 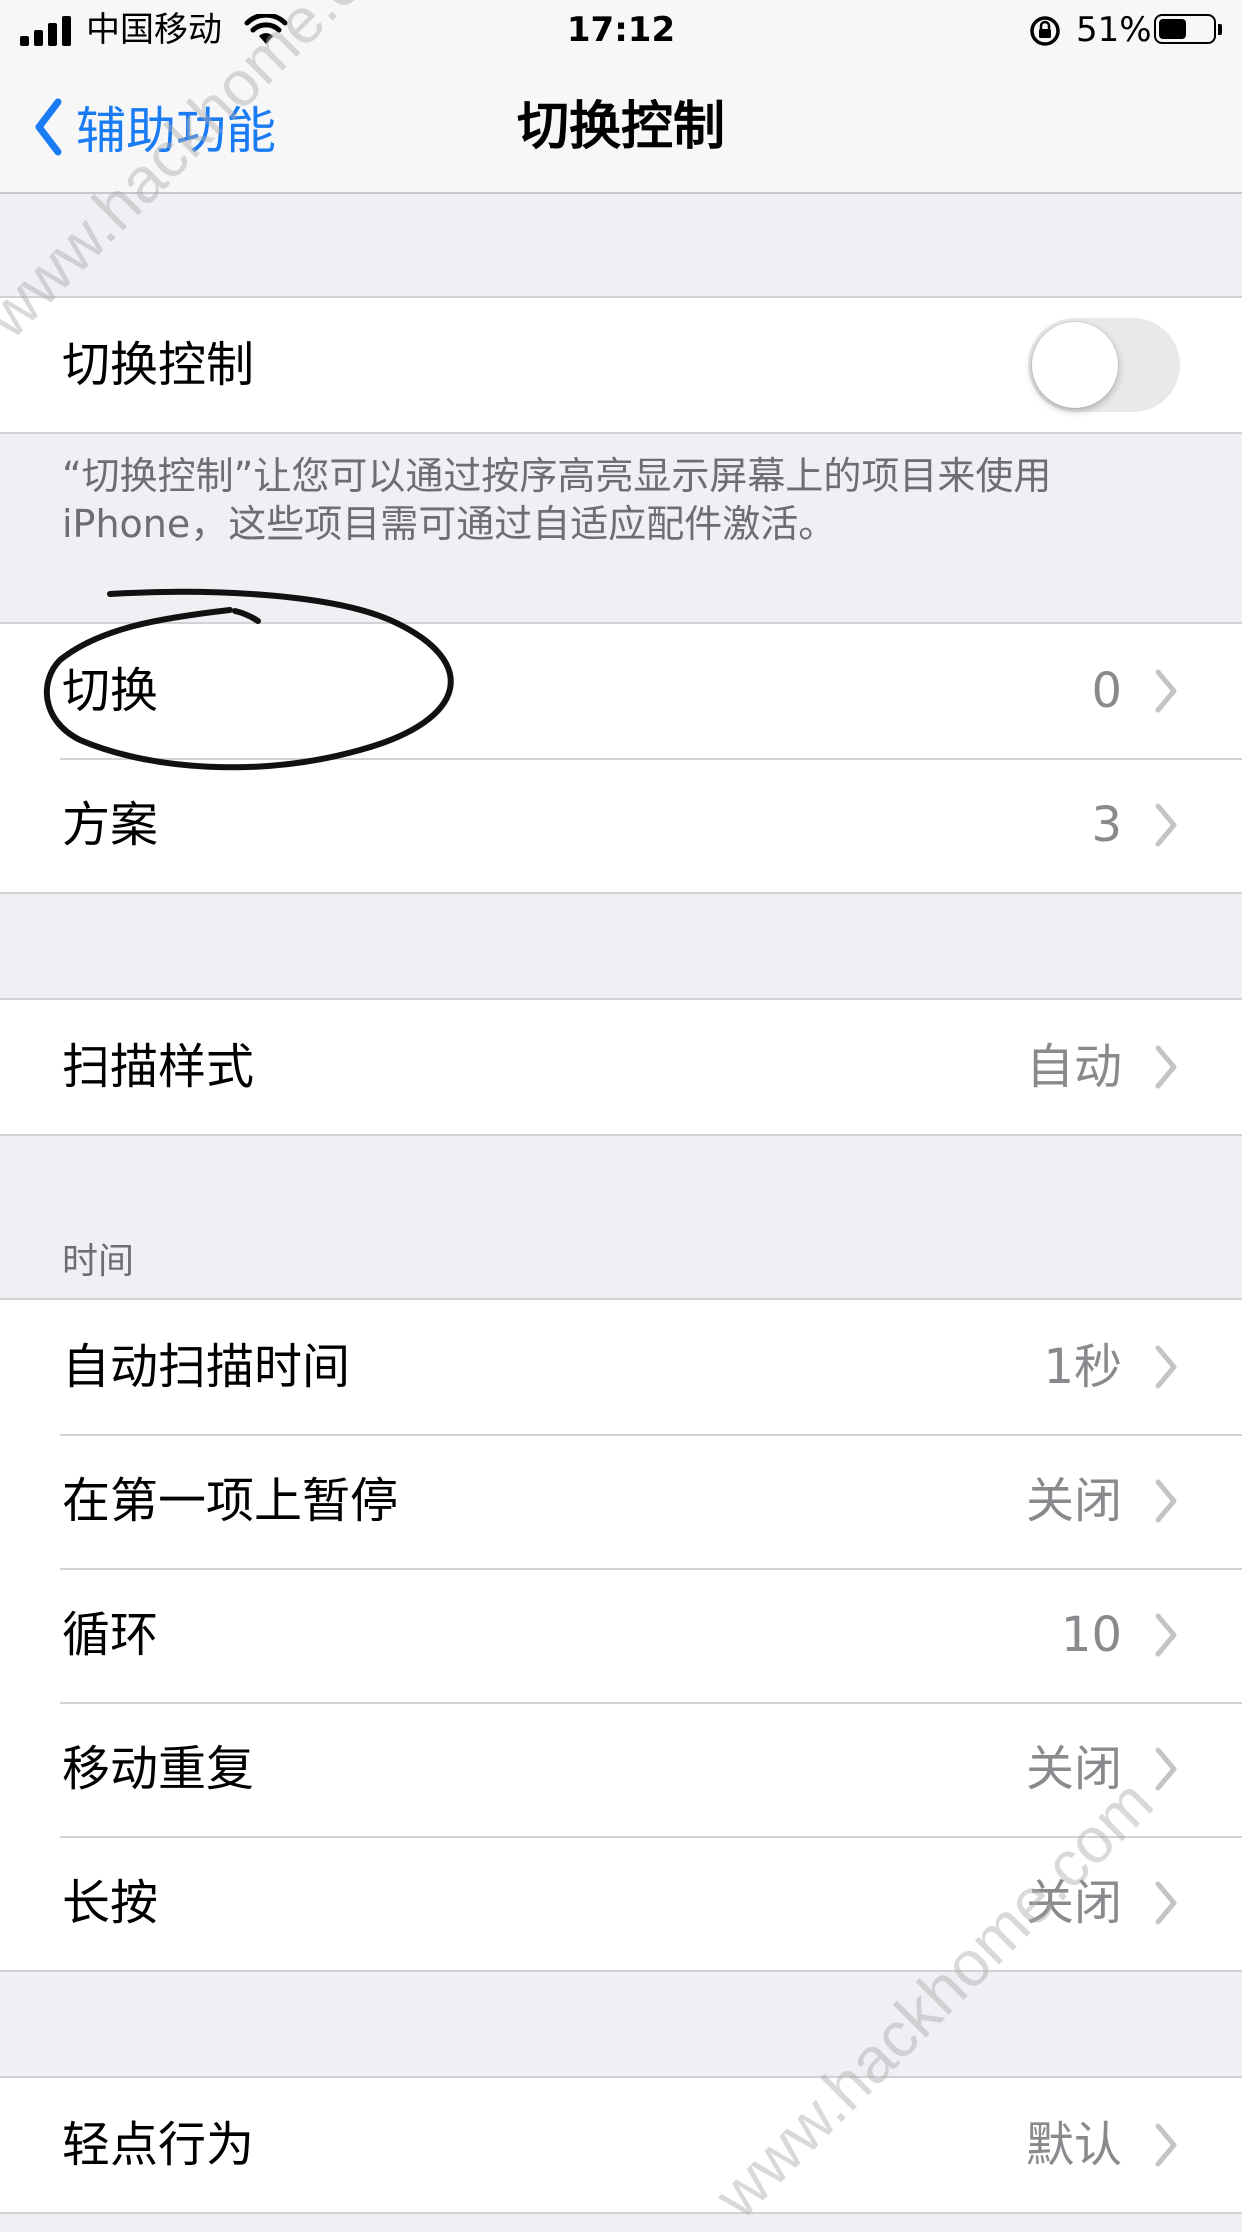 What do you see at coordinates (1091, 1635) in the screenshot?
I see `row-value: 10` at bounding box center [1091, 1635].